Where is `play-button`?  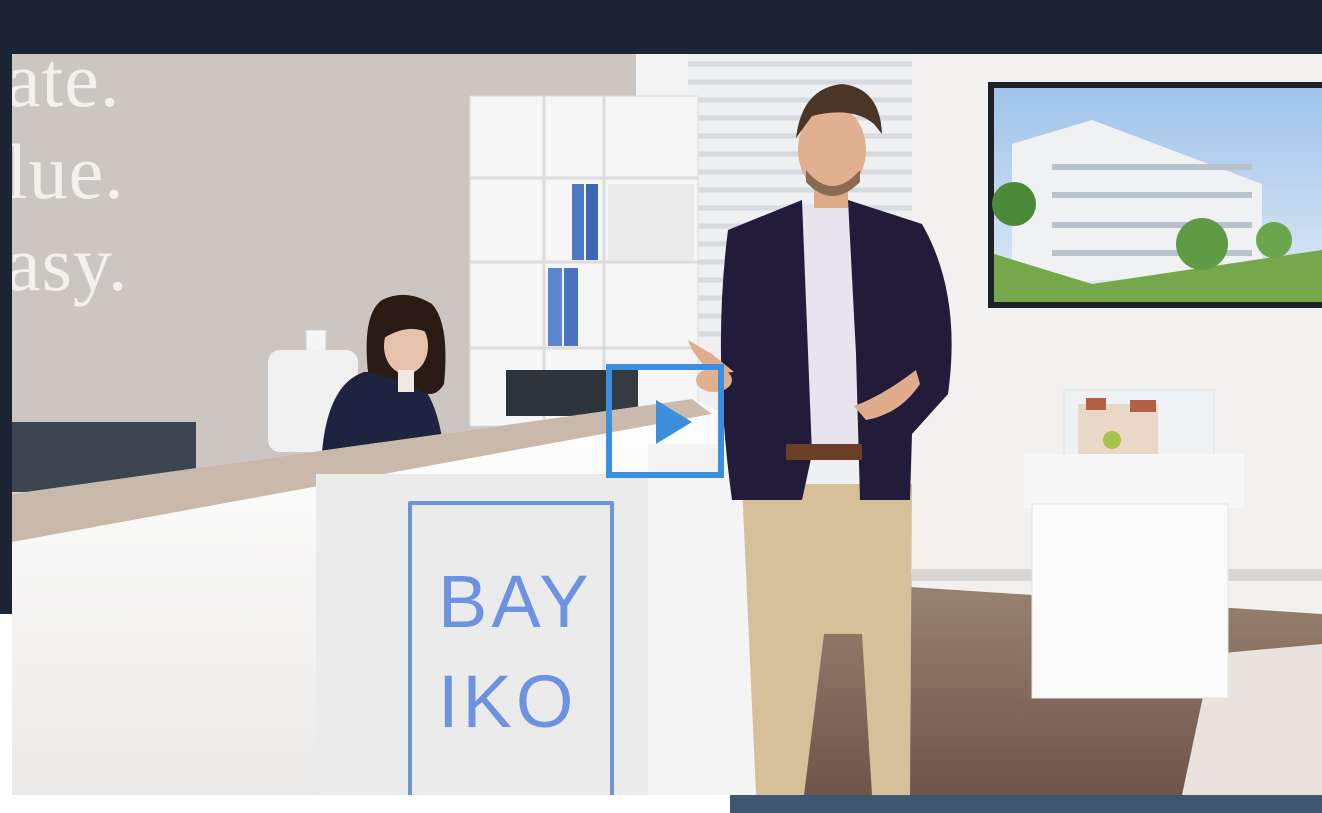 play-button is located at coordinates (665, 421).